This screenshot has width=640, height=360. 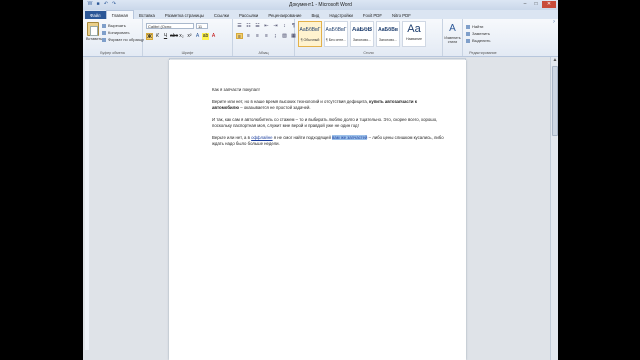 I want to click on select-label: Выделить, so click(x=481, y=40).